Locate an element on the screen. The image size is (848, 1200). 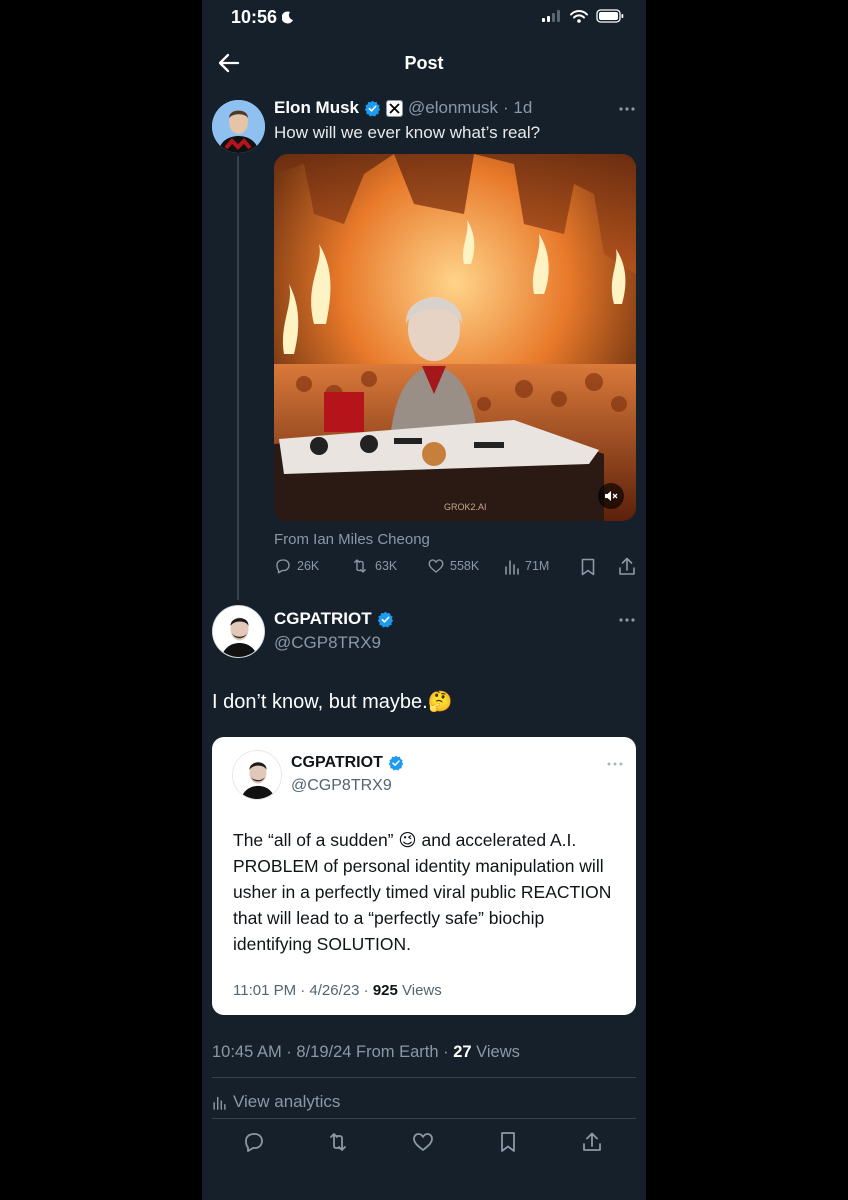
repost-button: 63K is located at coordinates (373, 566).